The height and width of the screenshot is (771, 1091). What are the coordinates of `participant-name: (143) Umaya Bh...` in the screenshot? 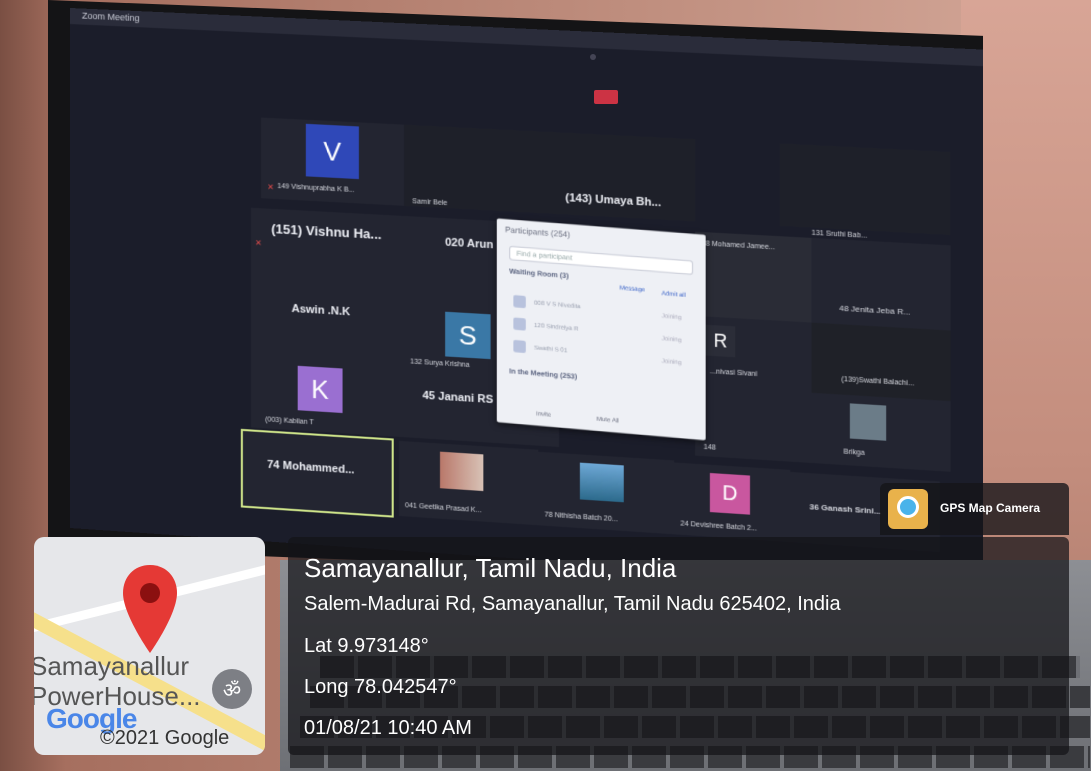 It's located at (613, 200).